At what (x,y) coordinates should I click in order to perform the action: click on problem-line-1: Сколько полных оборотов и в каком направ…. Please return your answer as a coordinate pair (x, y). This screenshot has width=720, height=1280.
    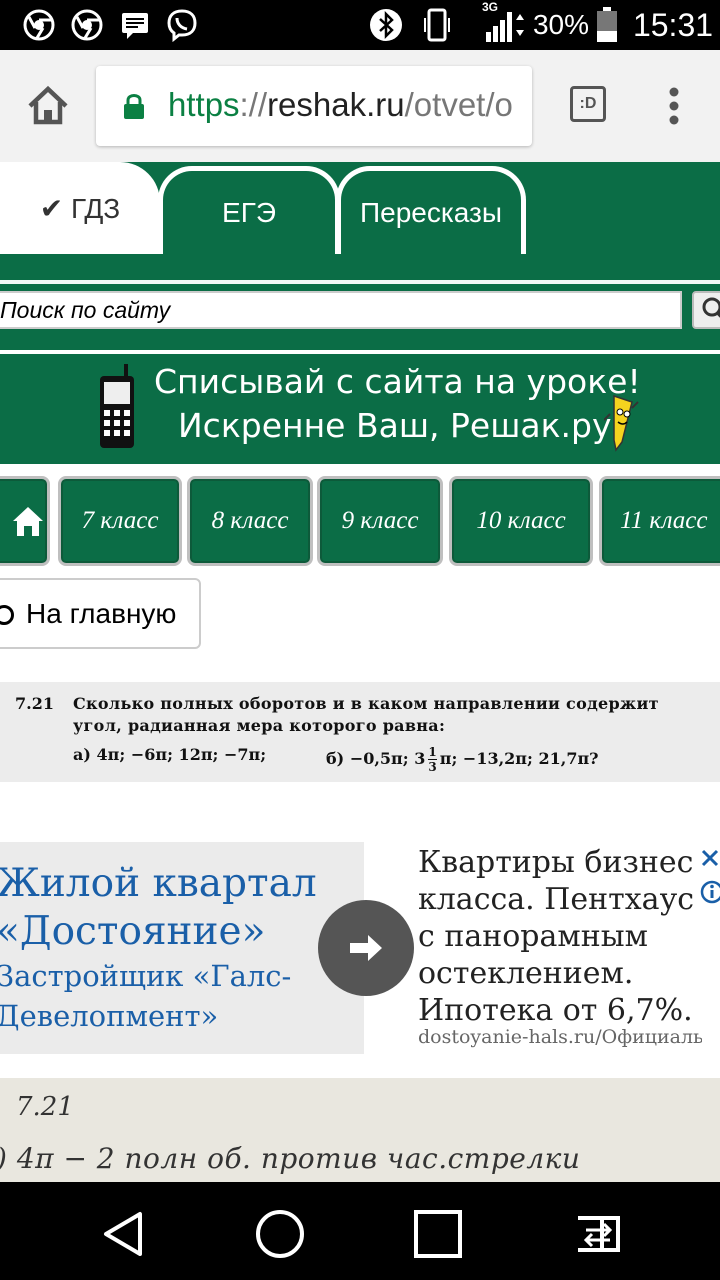
    Looking at the image, I should click on (366, 703).